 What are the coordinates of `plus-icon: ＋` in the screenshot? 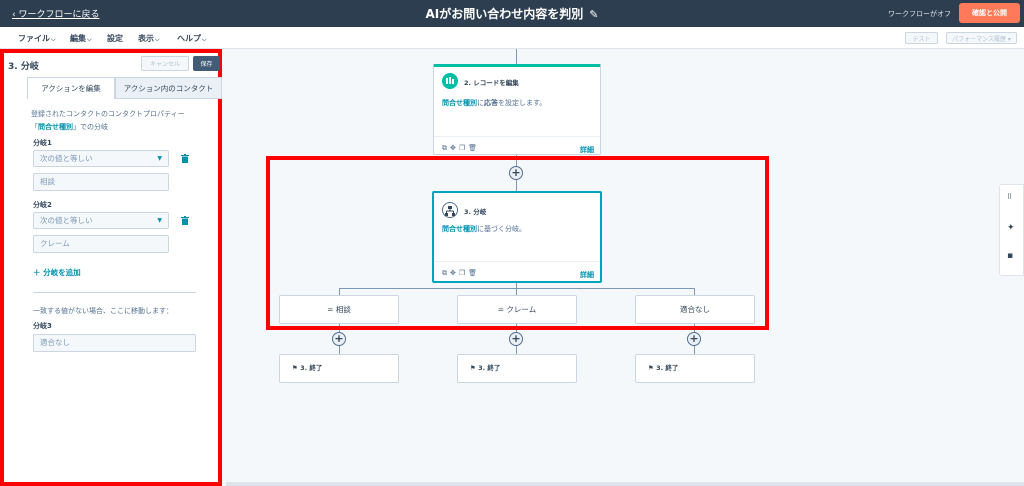 It's located at (37, 272).